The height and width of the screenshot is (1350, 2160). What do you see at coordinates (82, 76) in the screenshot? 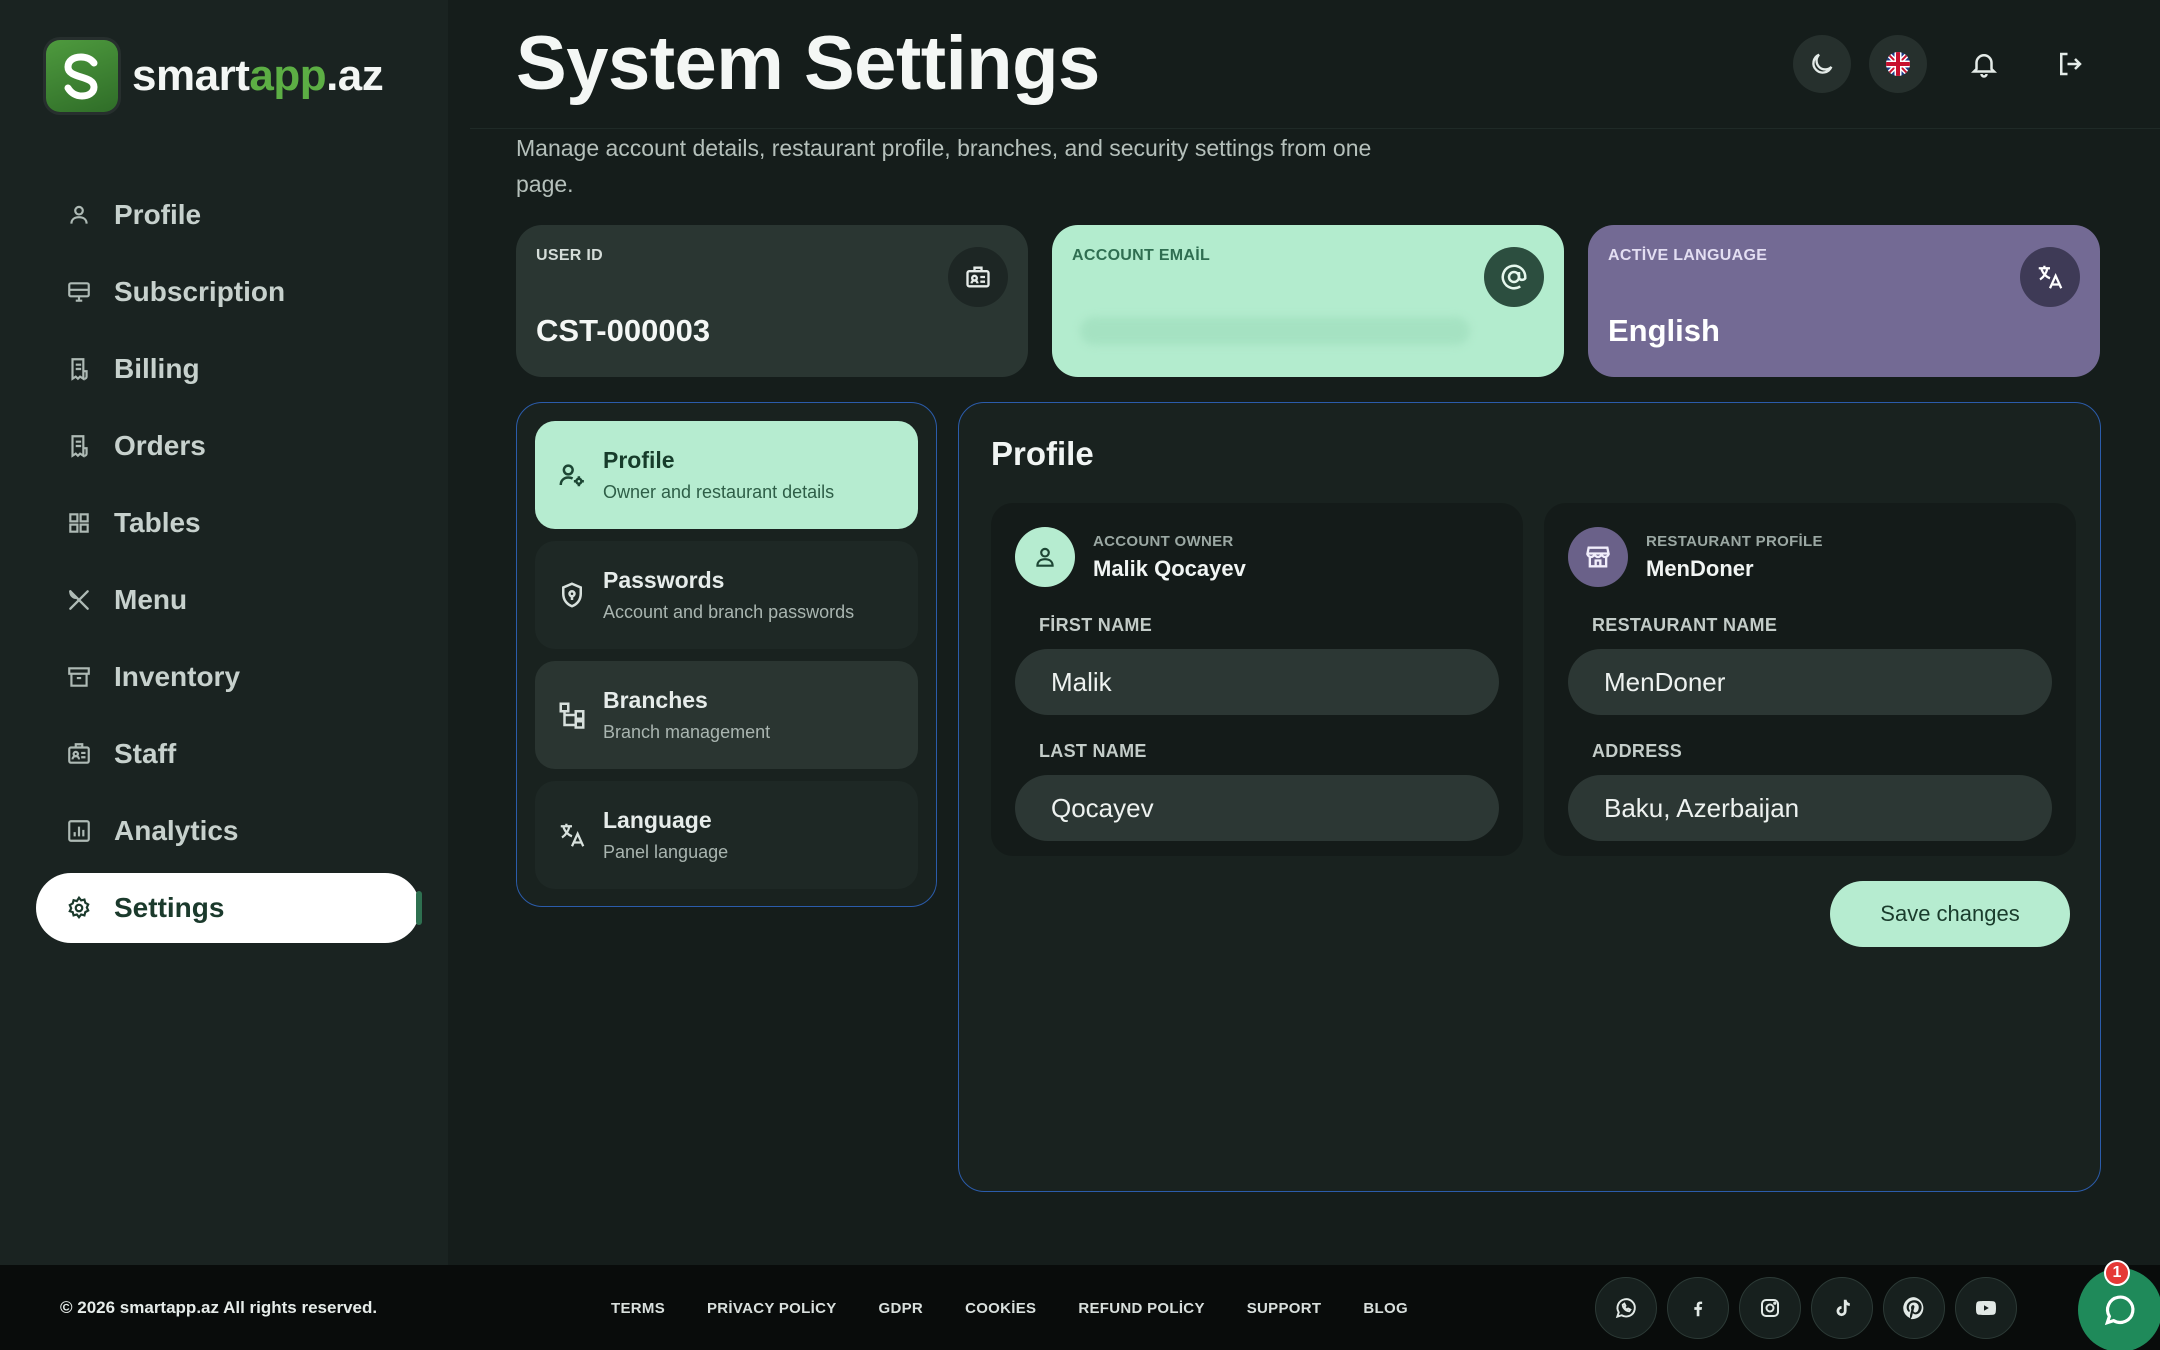
I see `logo-icon` at bounding box center [82, 76].